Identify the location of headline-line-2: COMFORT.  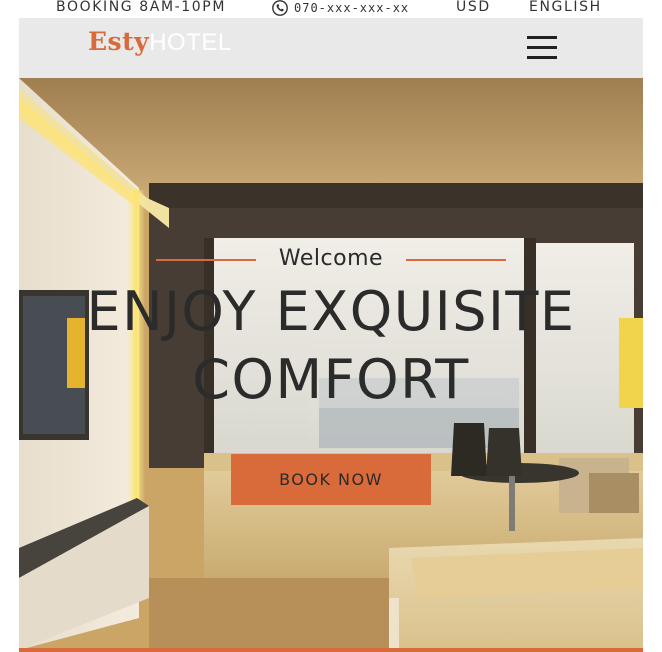
(331, 379).